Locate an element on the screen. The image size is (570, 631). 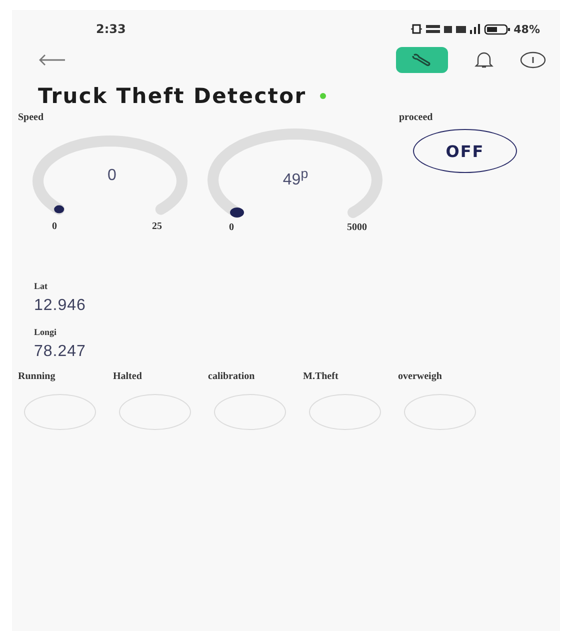
led-label: calibration is located at coordinates (232, 376).